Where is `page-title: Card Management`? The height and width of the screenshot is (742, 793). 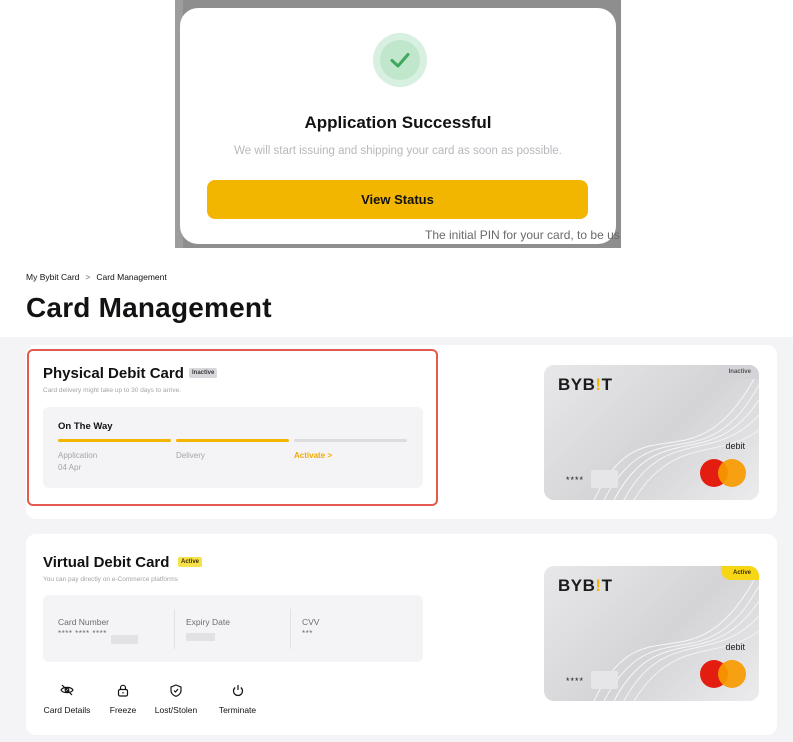
page-title: Card Management is located at coordinates (149, 307).